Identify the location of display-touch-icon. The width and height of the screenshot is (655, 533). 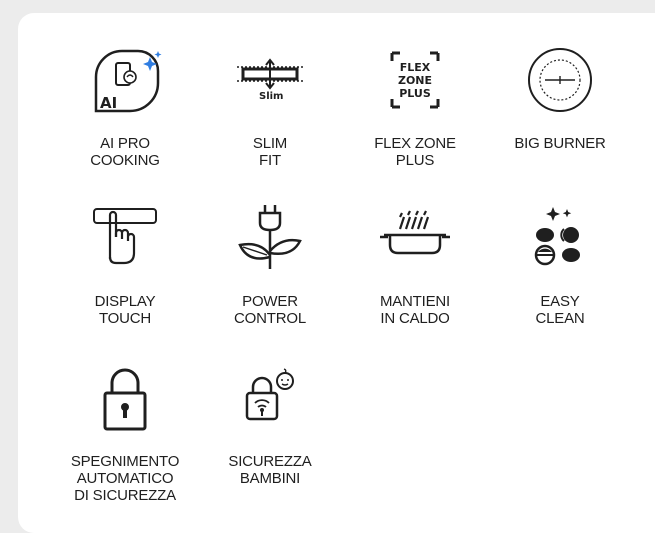
(125, 238).